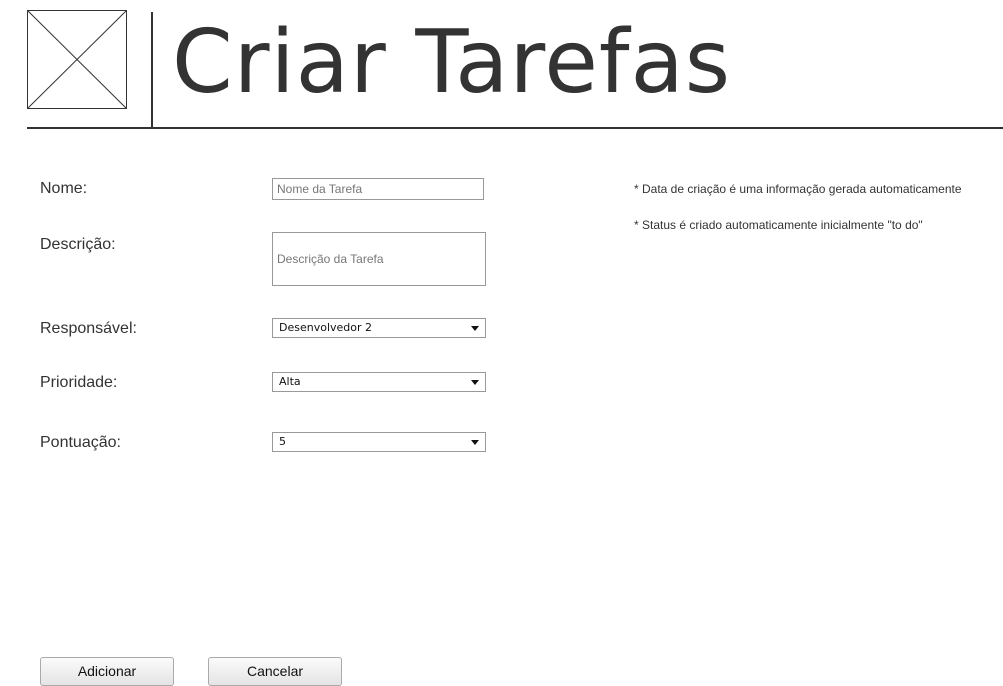 The height and width of the screenshot is (686, 1003). I want to click on responsavel-select: Desenvolvedor 2, so click(379, 328).